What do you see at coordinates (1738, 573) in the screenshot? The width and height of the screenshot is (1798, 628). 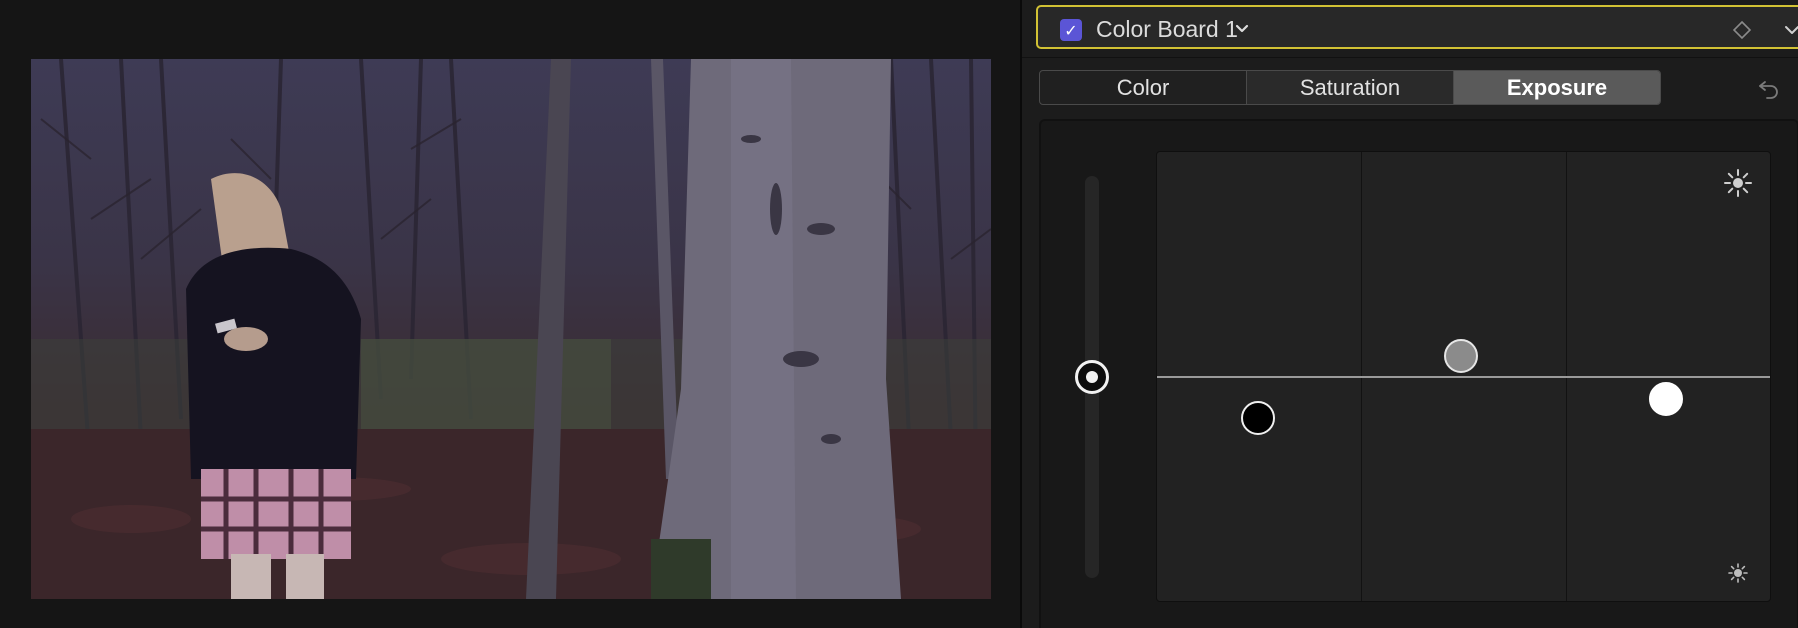 I see `sun-small-icon` at bounding box center [1738, 573].